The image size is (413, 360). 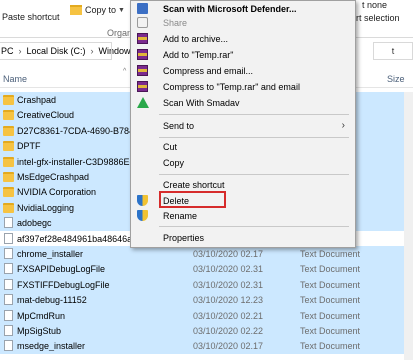 What do you see at coordinates (343, 125) in the screenshot?
I see `chevron-right-icon: ›` at bounding box center [343, 125].